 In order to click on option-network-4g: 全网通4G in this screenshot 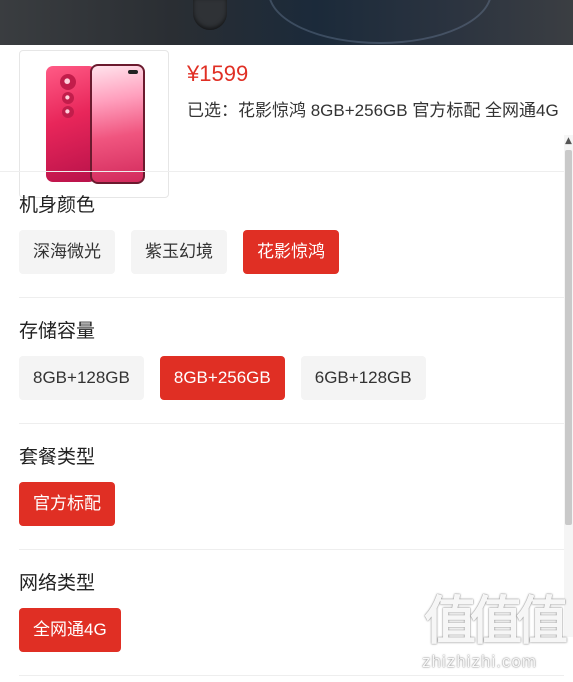, I will do `click(70, 630)`.